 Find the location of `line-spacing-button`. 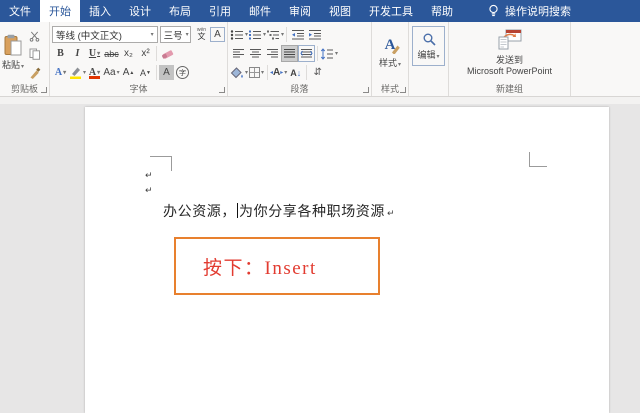

line-spacing-button is located at coordinates (329, 53).